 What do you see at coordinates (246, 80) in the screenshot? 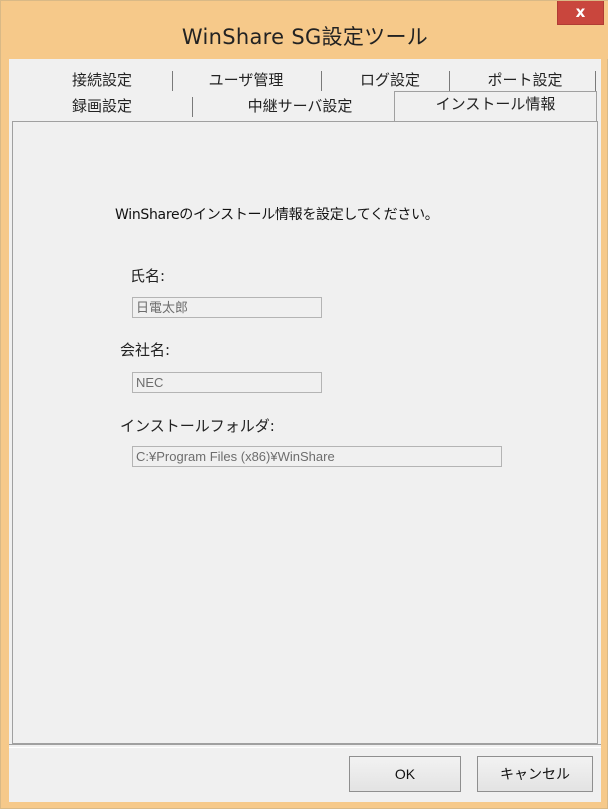
I see `tab-user-management: ユーザ管理` at bounding box center [246, 80].